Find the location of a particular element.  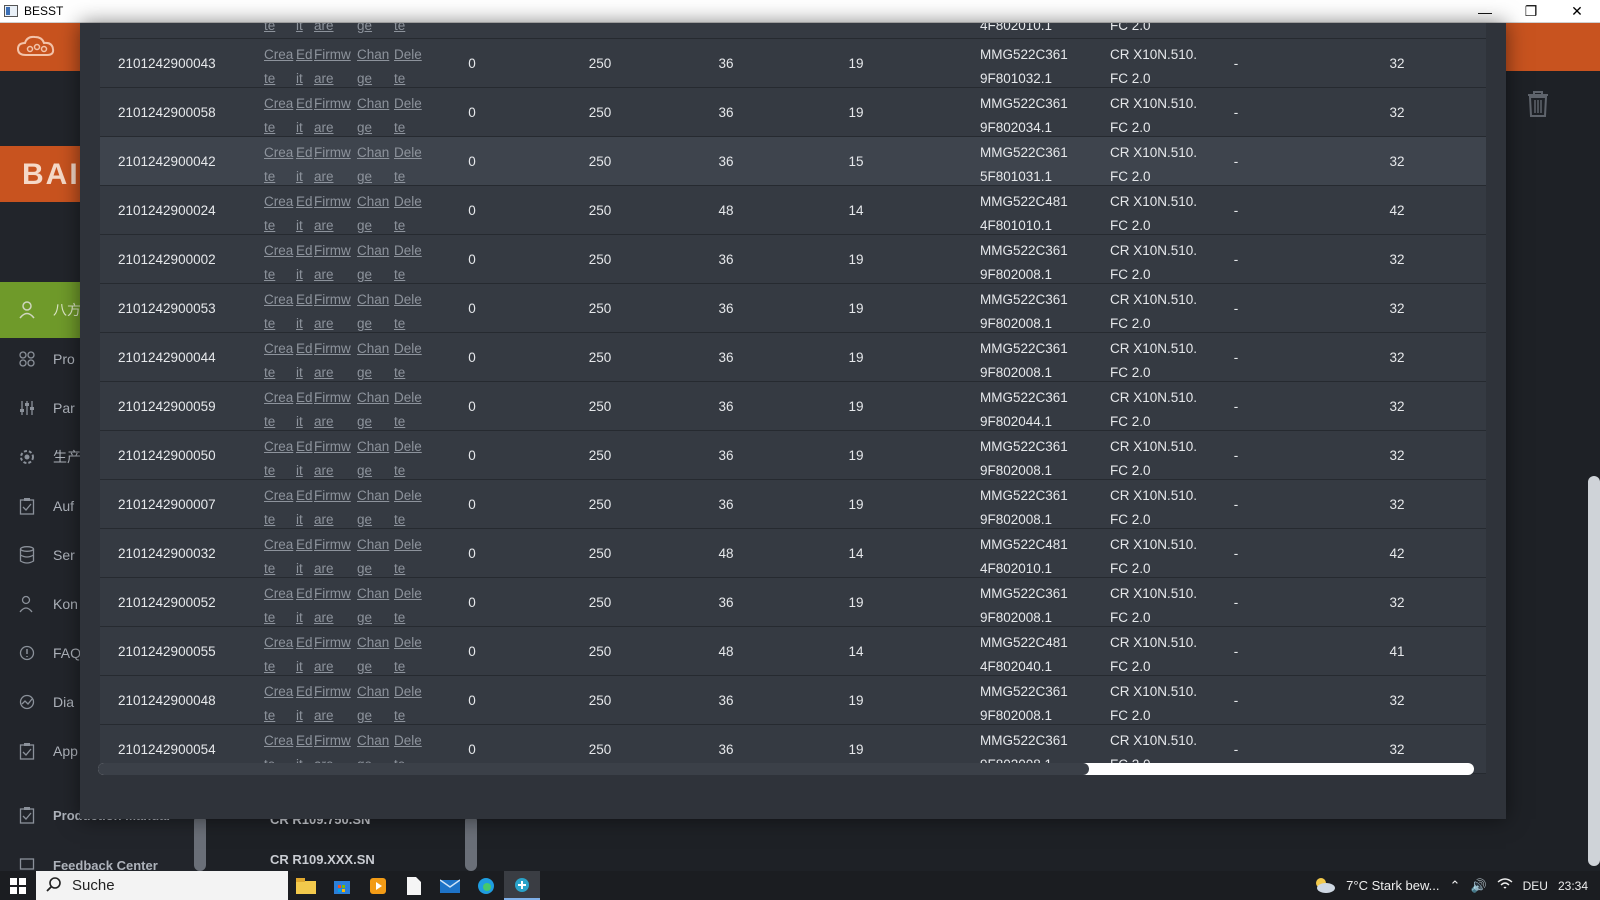

document-icon is located at coordinates (414, 885).